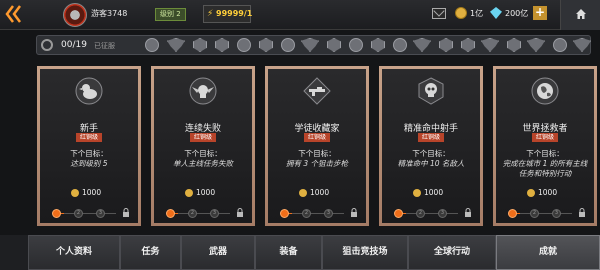 Image resolution: width=600 pixels, height=270 pixels. Describe the element at coordinates (104, 46) in the screenshot. I see `conquered-label: 已征服` at that location.